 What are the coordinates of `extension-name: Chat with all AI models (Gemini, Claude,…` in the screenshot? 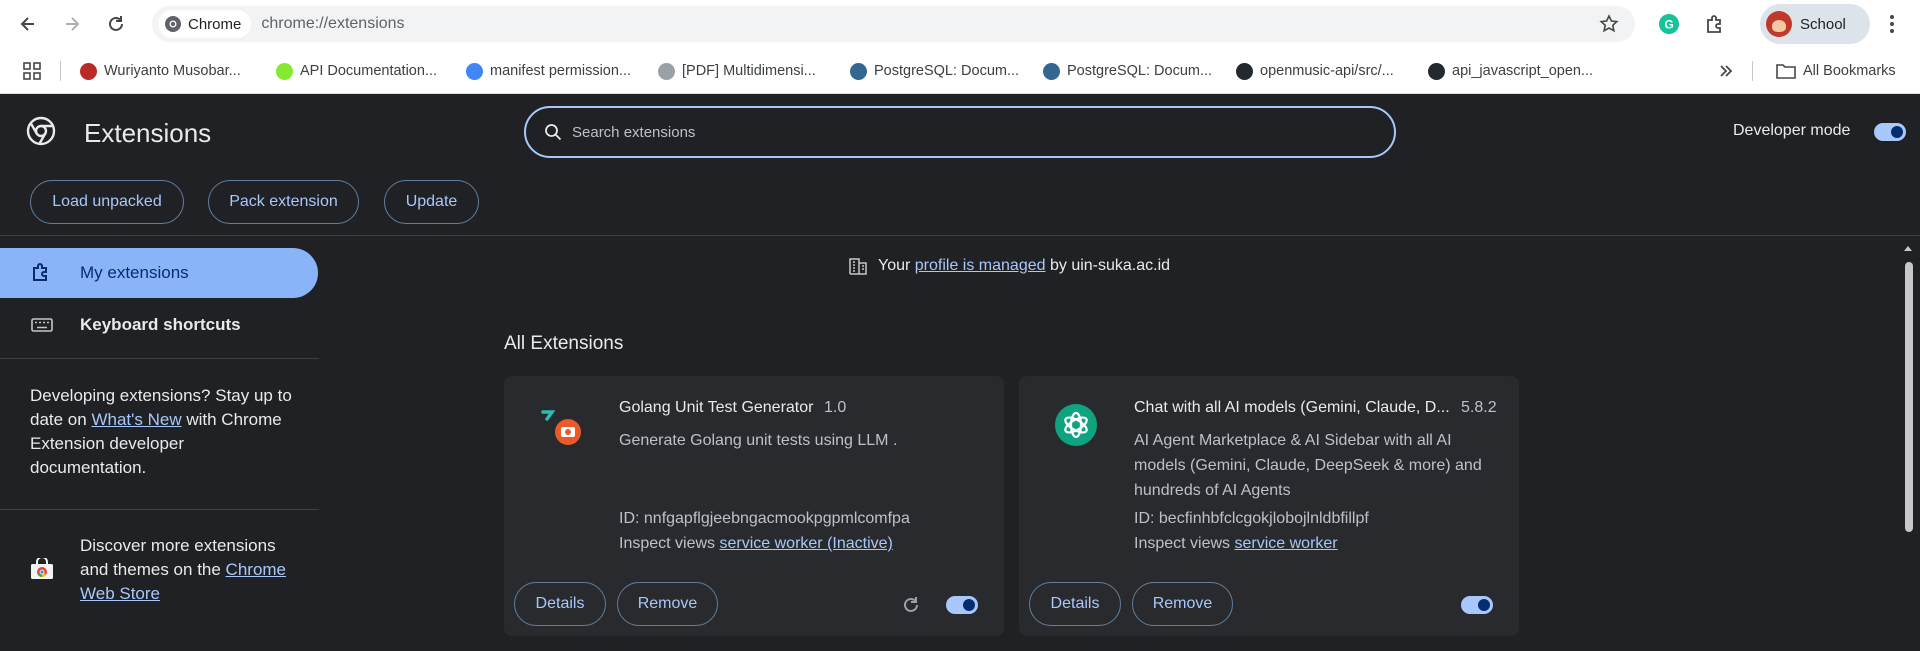 It's located at (1292, 407).